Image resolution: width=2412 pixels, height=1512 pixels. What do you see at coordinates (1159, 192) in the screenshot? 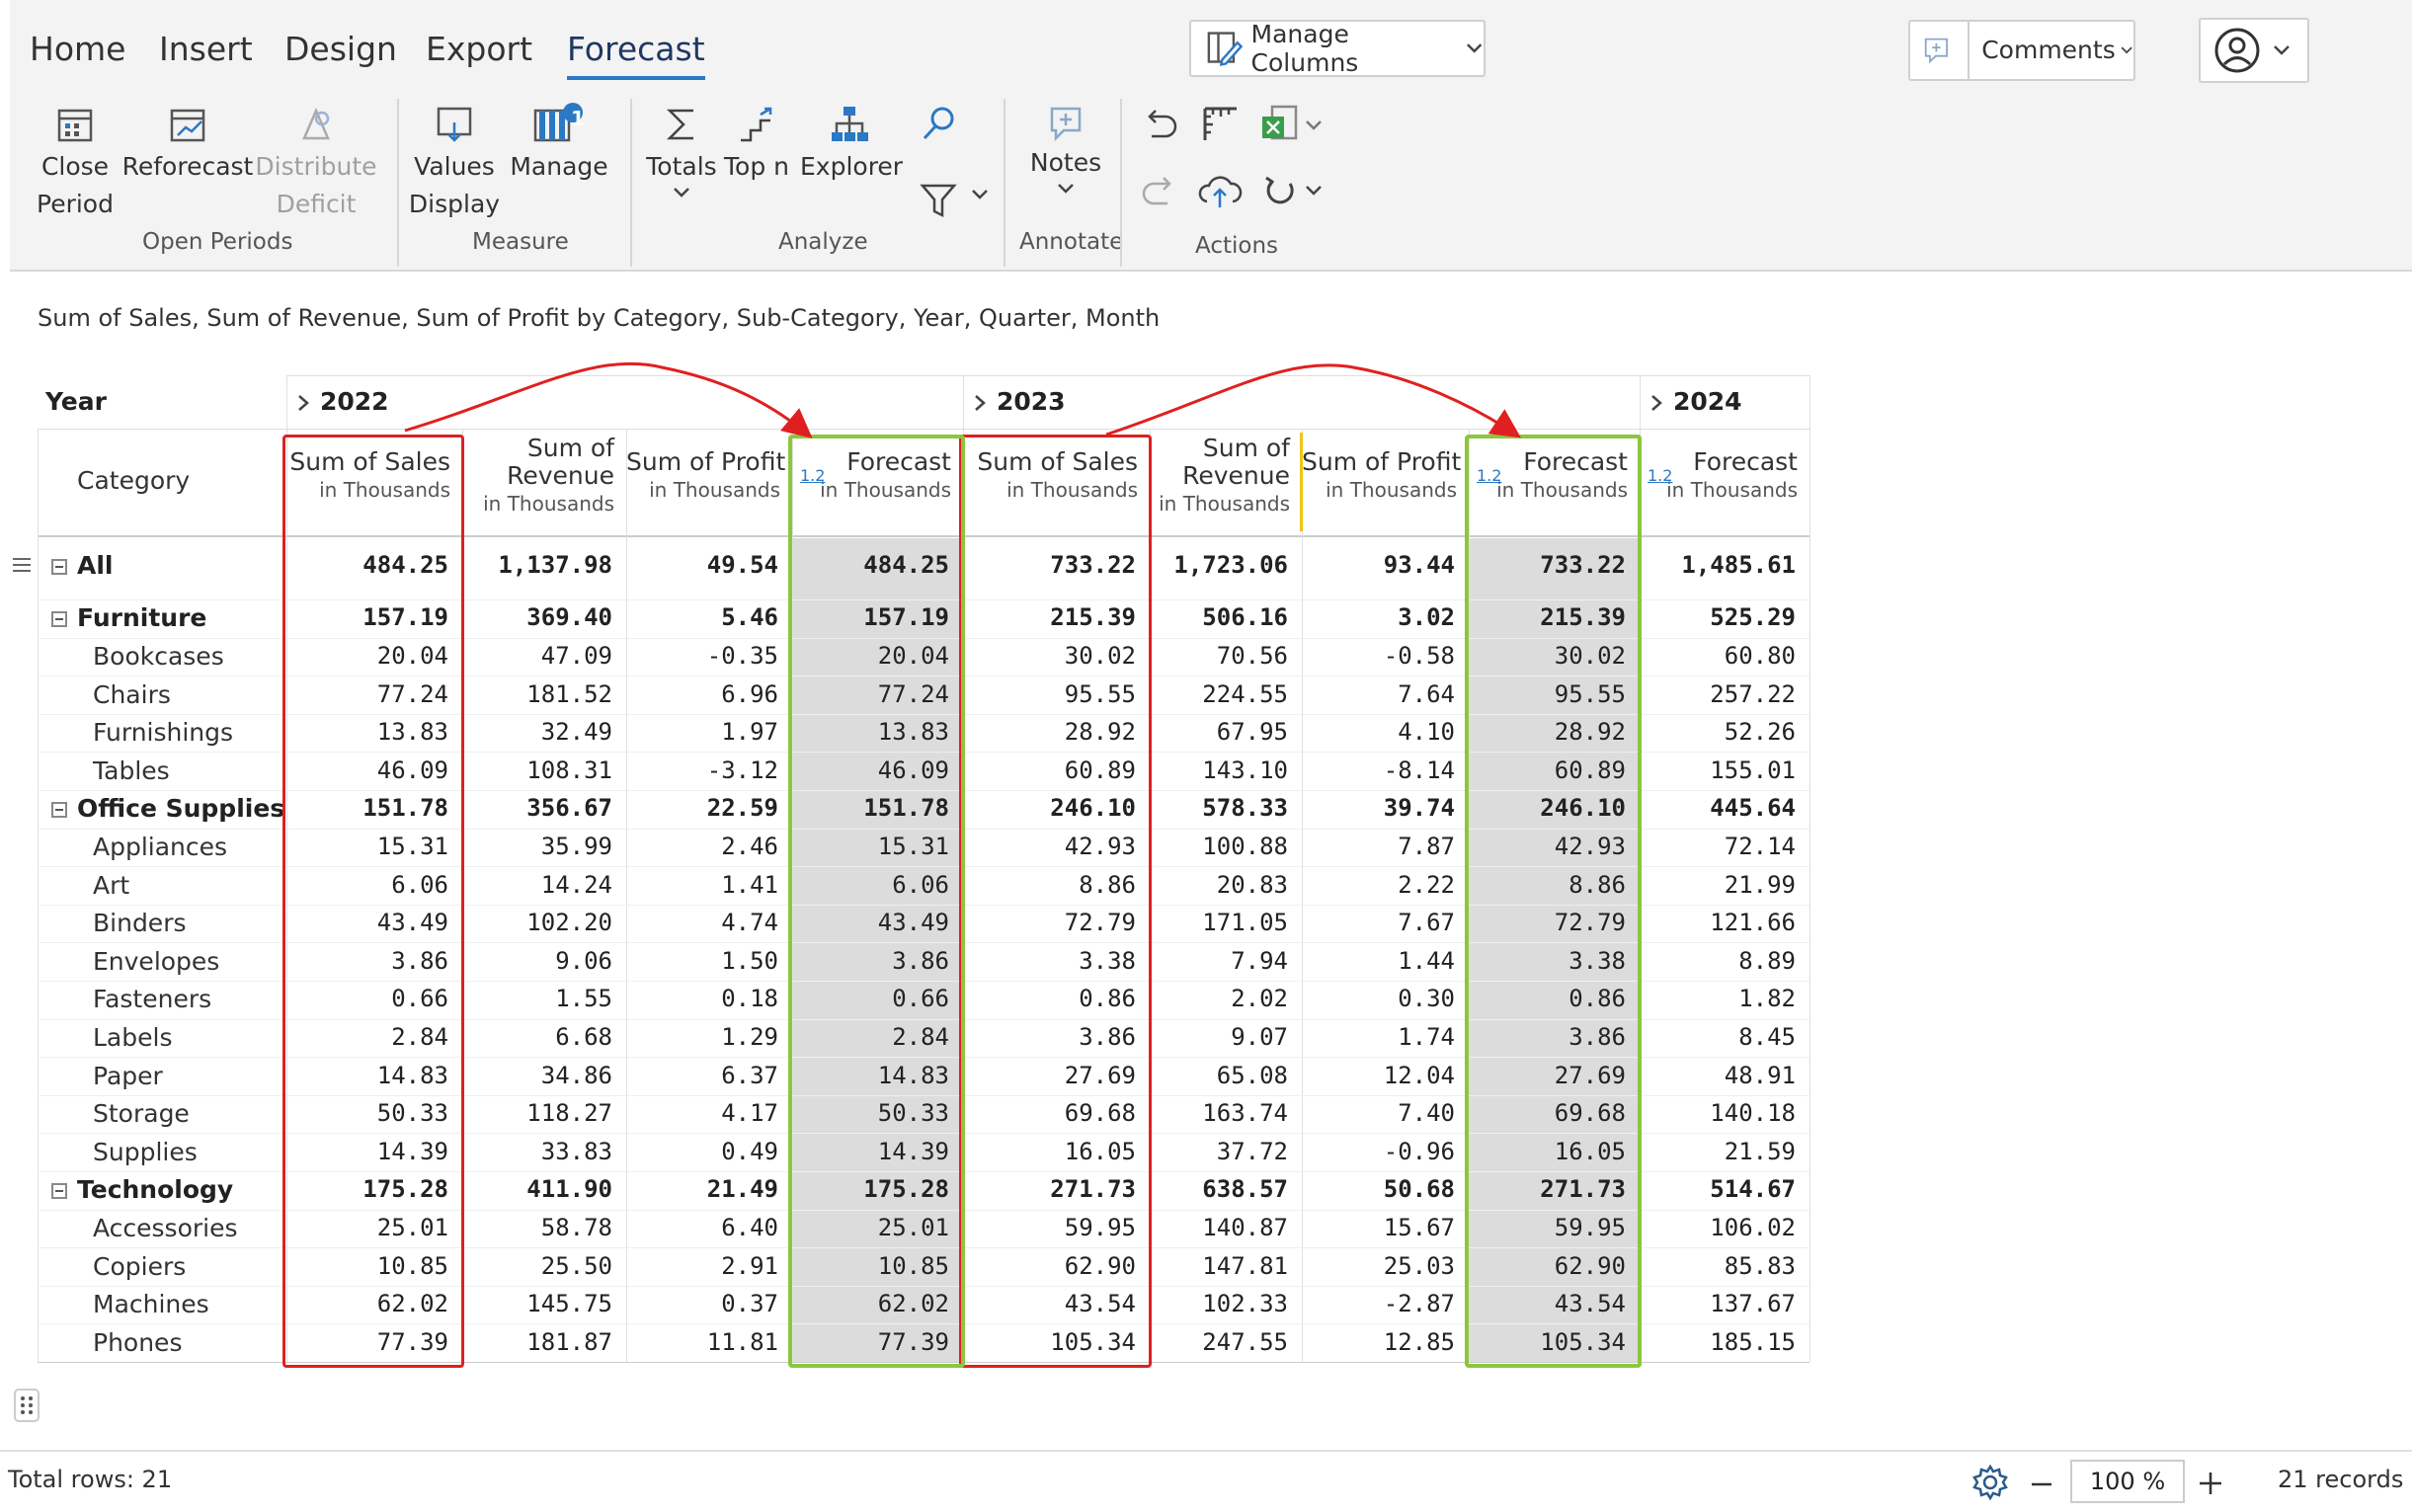
I see `redo-icon` at bounding box center [1159, 192].